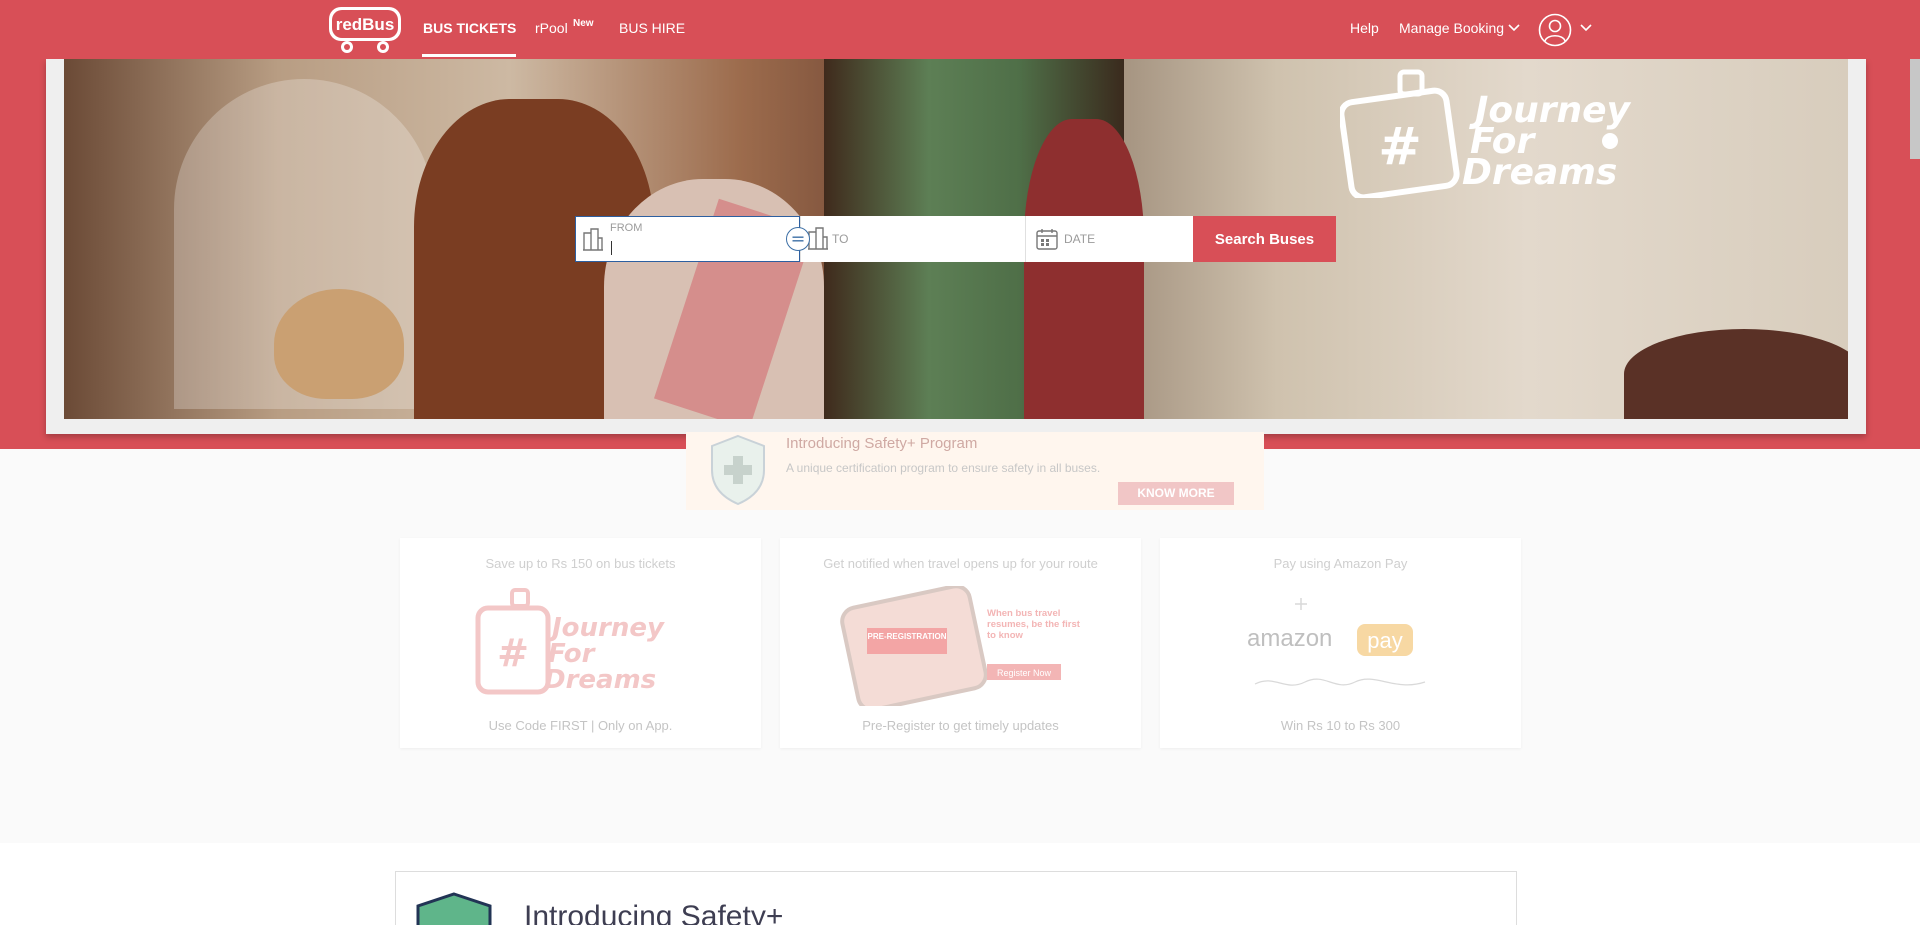  What do you see at coordinates (882, 443) in the screenshot?
I see `safety-title: Introducing Safety+ Program` at bounding box center [882, 443].